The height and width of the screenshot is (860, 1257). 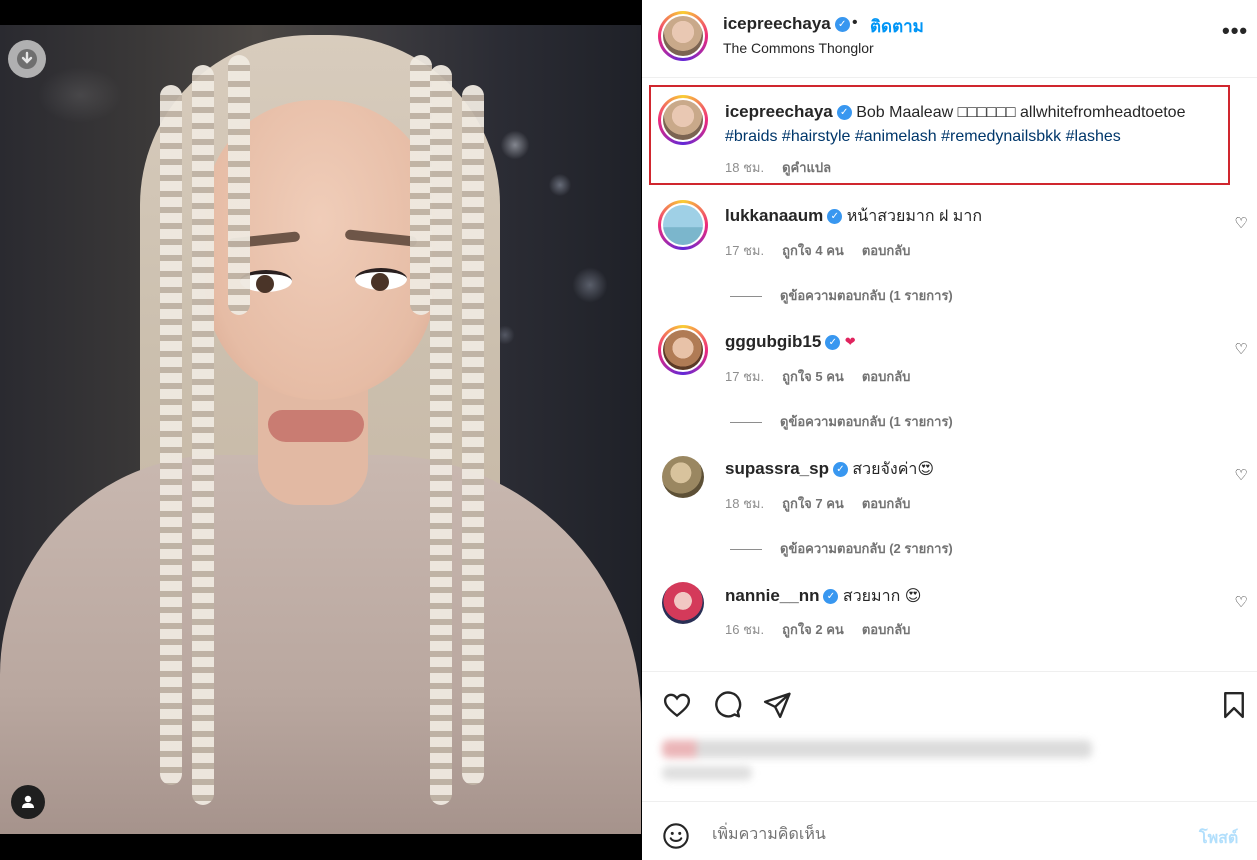 What do you see at coordinates (798, 48) in the screenshot?
I see `post-location: The Commons Thonglor` at bounding box center [798, 48].